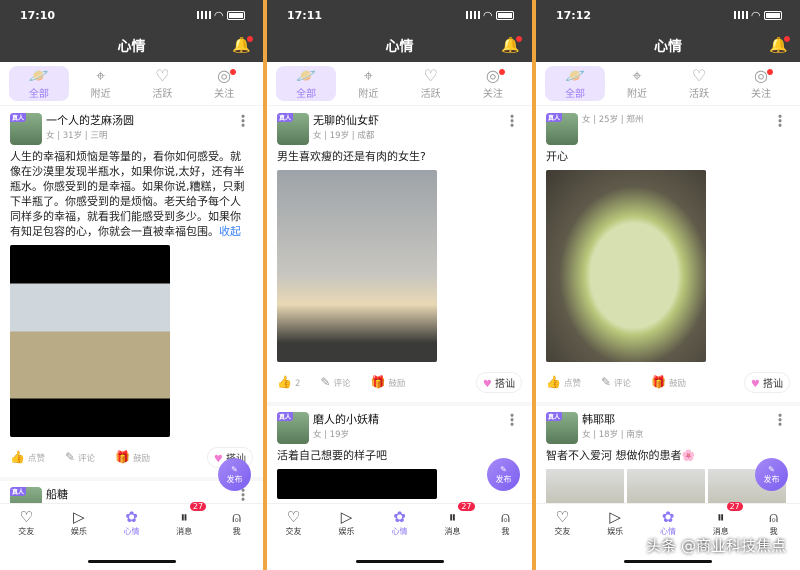  Describe the element at coordinates (236, 531) in the screenshot. I see `nav-label: 我` at that location.